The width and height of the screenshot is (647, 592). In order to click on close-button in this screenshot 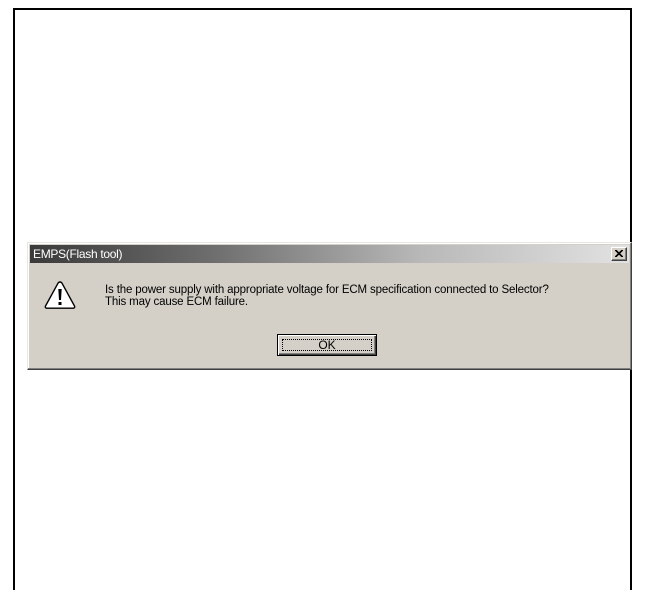, I will do `click(619, 254)`.